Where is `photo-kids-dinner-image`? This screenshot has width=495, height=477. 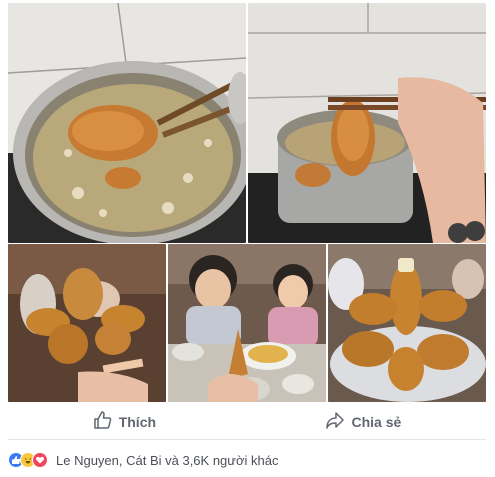
photo-kids-dinner-image is located at coordinates (247, 323).